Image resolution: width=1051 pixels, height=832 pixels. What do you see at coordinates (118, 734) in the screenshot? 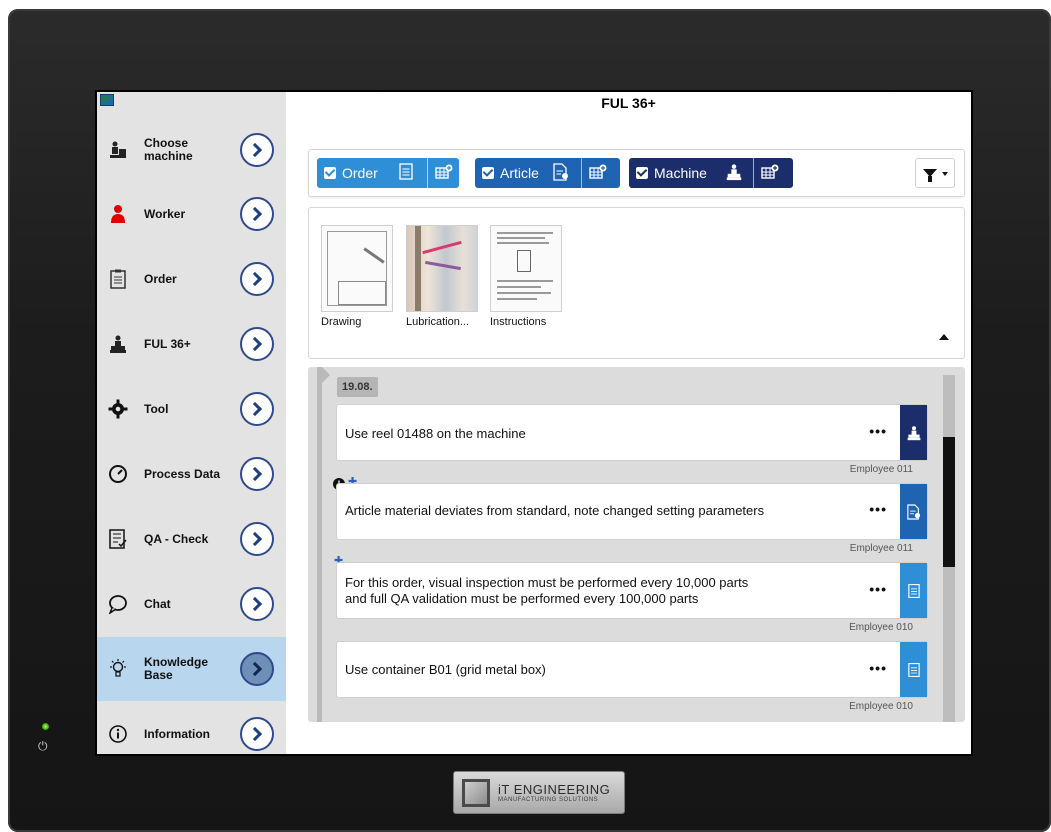
I see `info-icon` at bounding box center [118, 734].